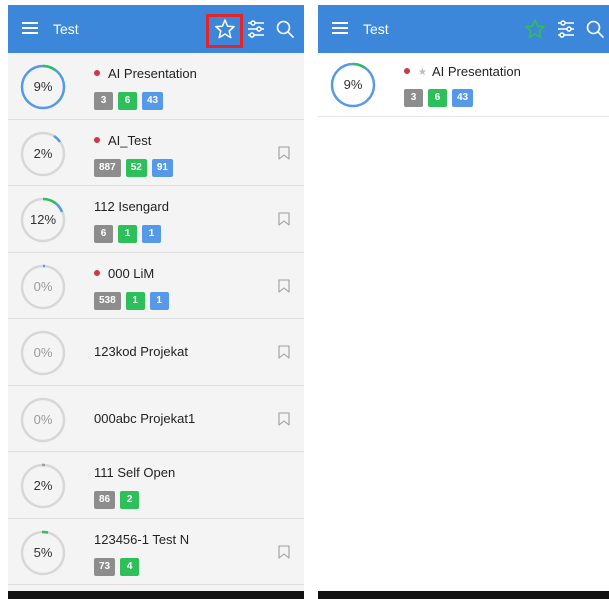  I want to click on count-badge-gray: 6, so click(103, 234).